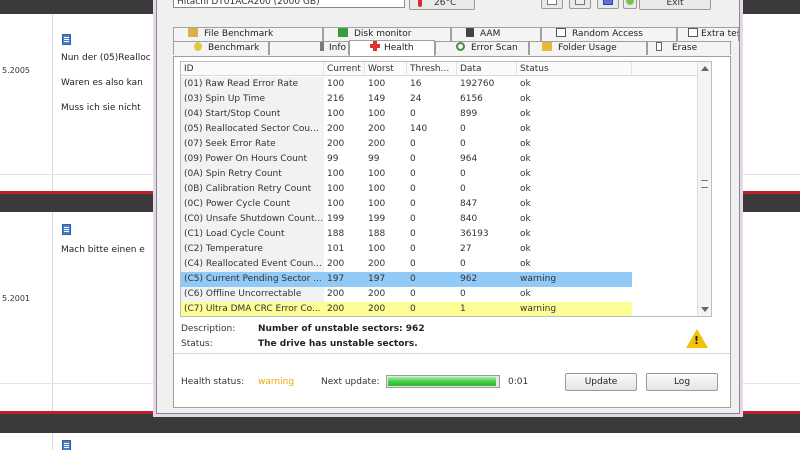 This screenshot has height=450, width=800. I want to click on cell-current: 200, so click(336, 294).